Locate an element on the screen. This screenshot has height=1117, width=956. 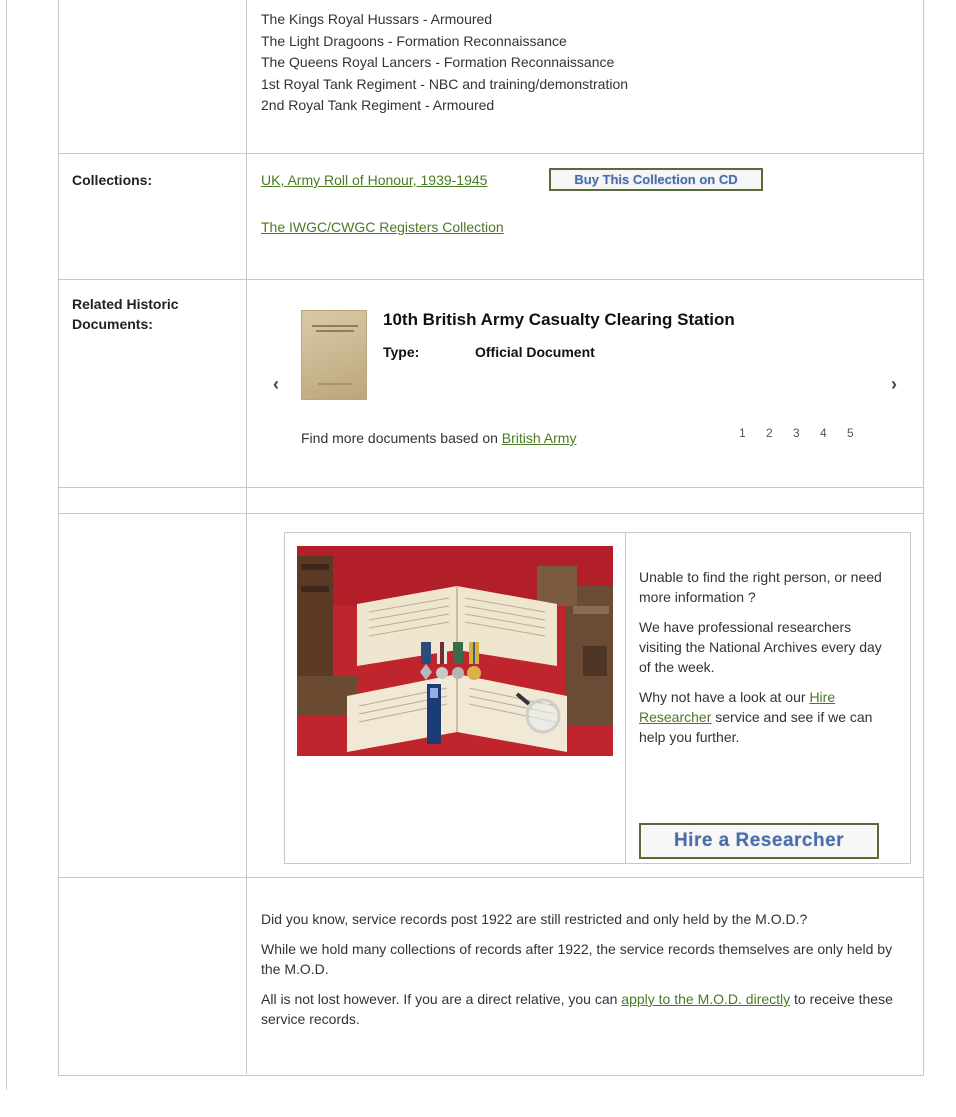
more-documents-prefix: Find more documents based on is located at coordinates (401, 438).